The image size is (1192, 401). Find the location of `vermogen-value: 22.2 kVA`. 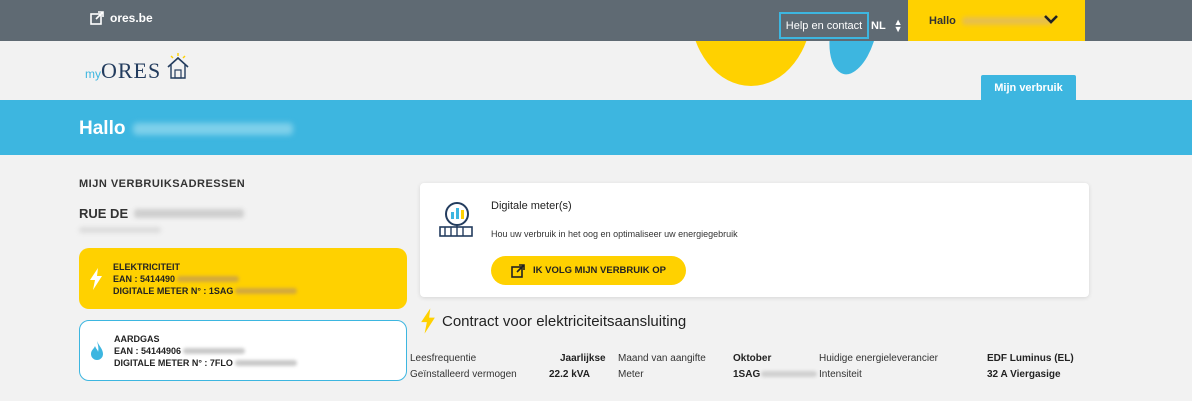

vermogen-value: 22.2 kVA is located at coordinates (569, 374).